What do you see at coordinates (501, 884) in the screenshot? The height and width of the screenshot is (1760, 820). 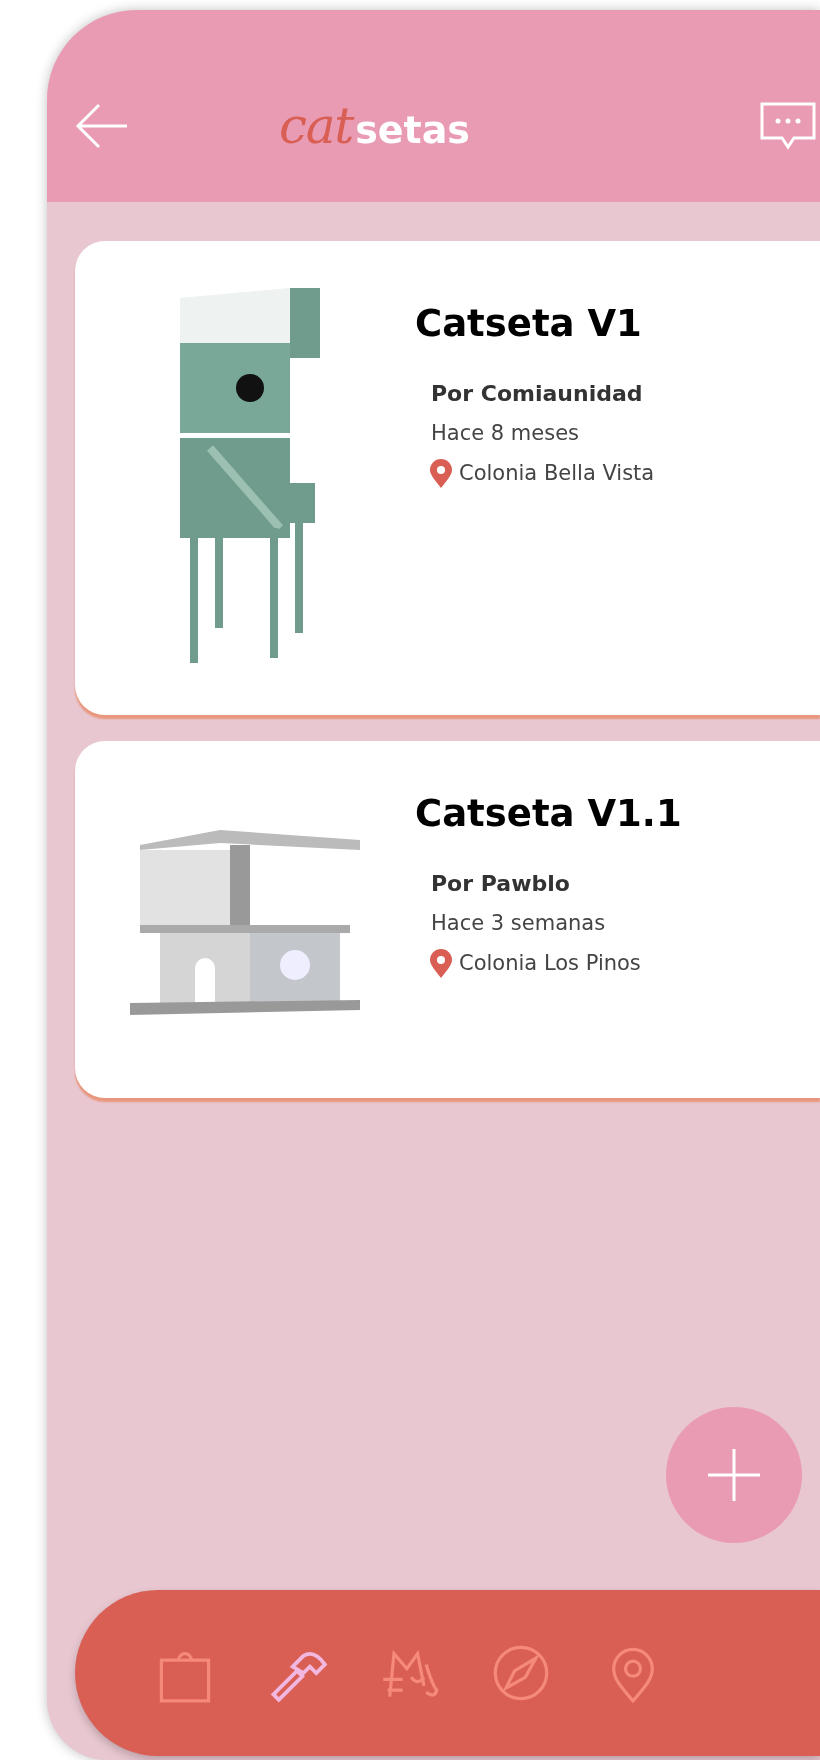 I see `author-text: Por Pawblo` at bounding box center [501, 884].